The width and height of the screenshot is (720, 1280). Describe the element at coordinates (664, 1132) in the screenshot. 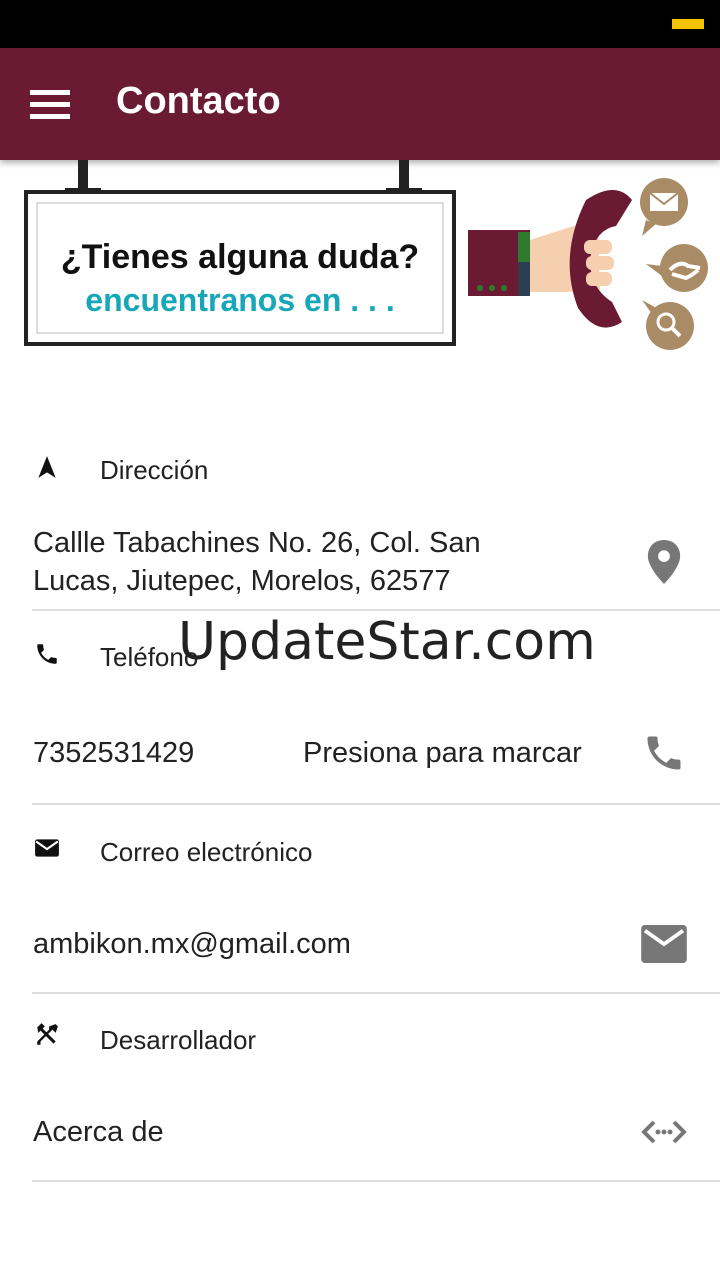

I see `code-arrows-icon` at that location.